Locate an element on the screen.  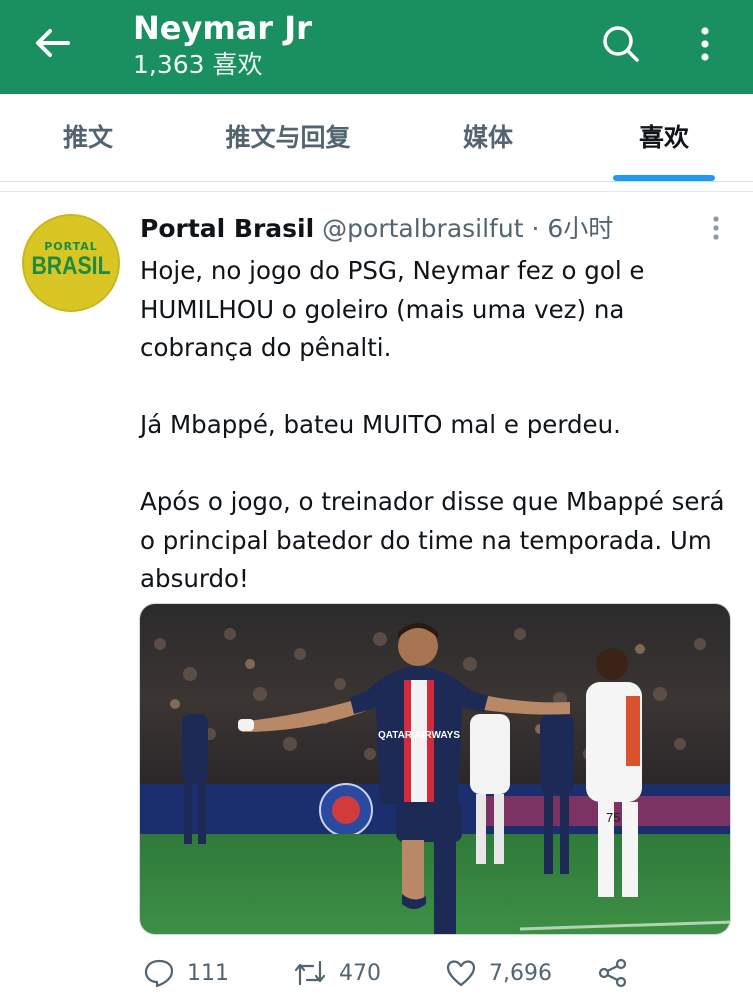
tweet-actions: 111 470 7,696 is located at coordinates (376, 973).